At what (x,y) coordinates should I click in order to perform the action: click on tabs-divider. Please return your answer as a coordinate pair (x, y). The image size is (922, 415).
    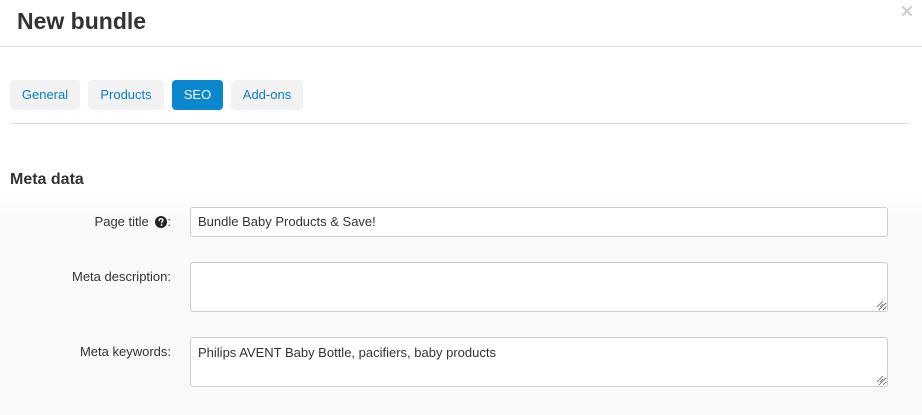
    Looking at the image, I should click on (460, 123).